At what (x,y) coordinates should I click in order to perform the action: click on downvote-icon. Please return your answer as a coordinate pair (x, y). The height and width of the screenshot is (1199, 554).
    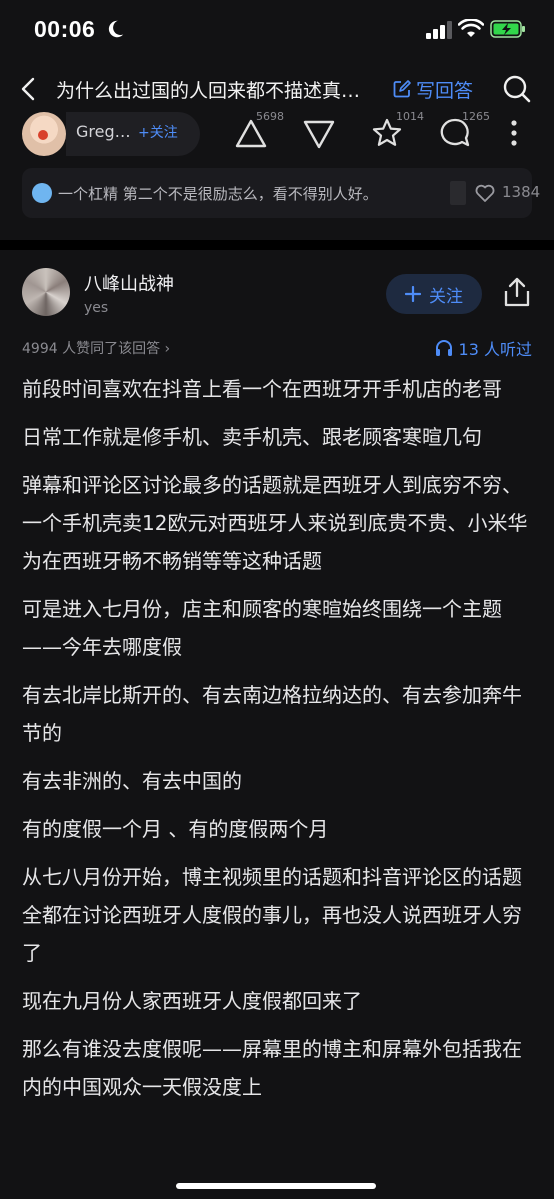
    Looking at the image, I should click on (319, 133).